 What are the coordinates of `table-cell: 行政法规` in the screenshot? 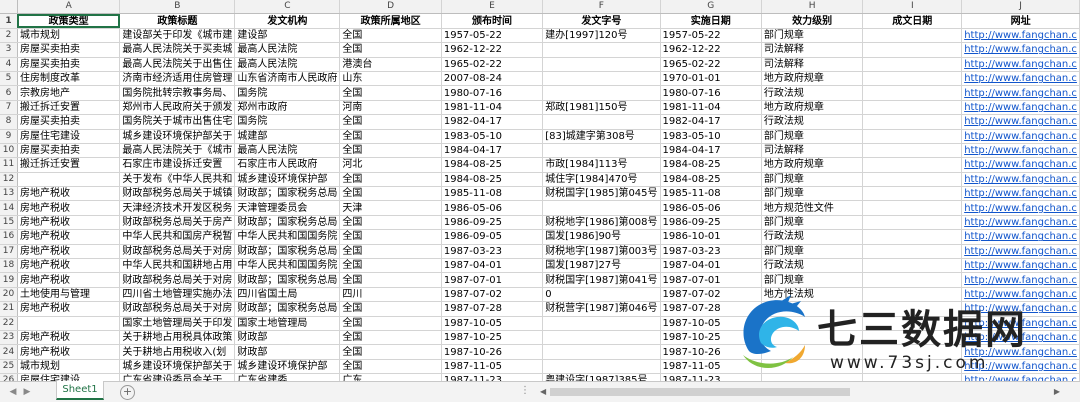 It's located at (812, 266).